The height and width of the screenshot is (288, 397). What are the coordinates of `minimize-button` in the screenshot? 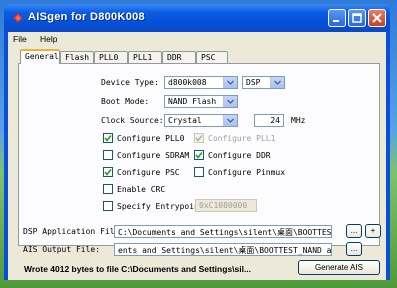 It's located at (337, 18).